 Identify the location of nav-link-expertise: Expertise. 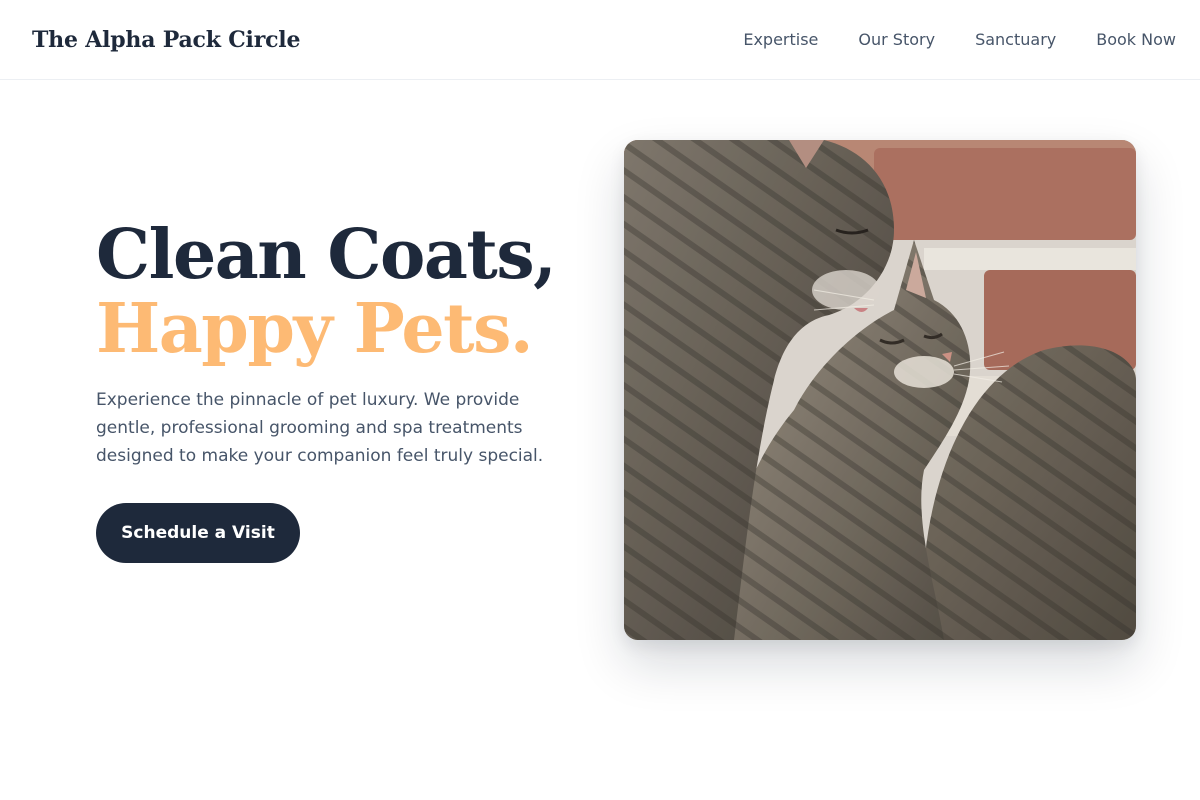
(780, 39).